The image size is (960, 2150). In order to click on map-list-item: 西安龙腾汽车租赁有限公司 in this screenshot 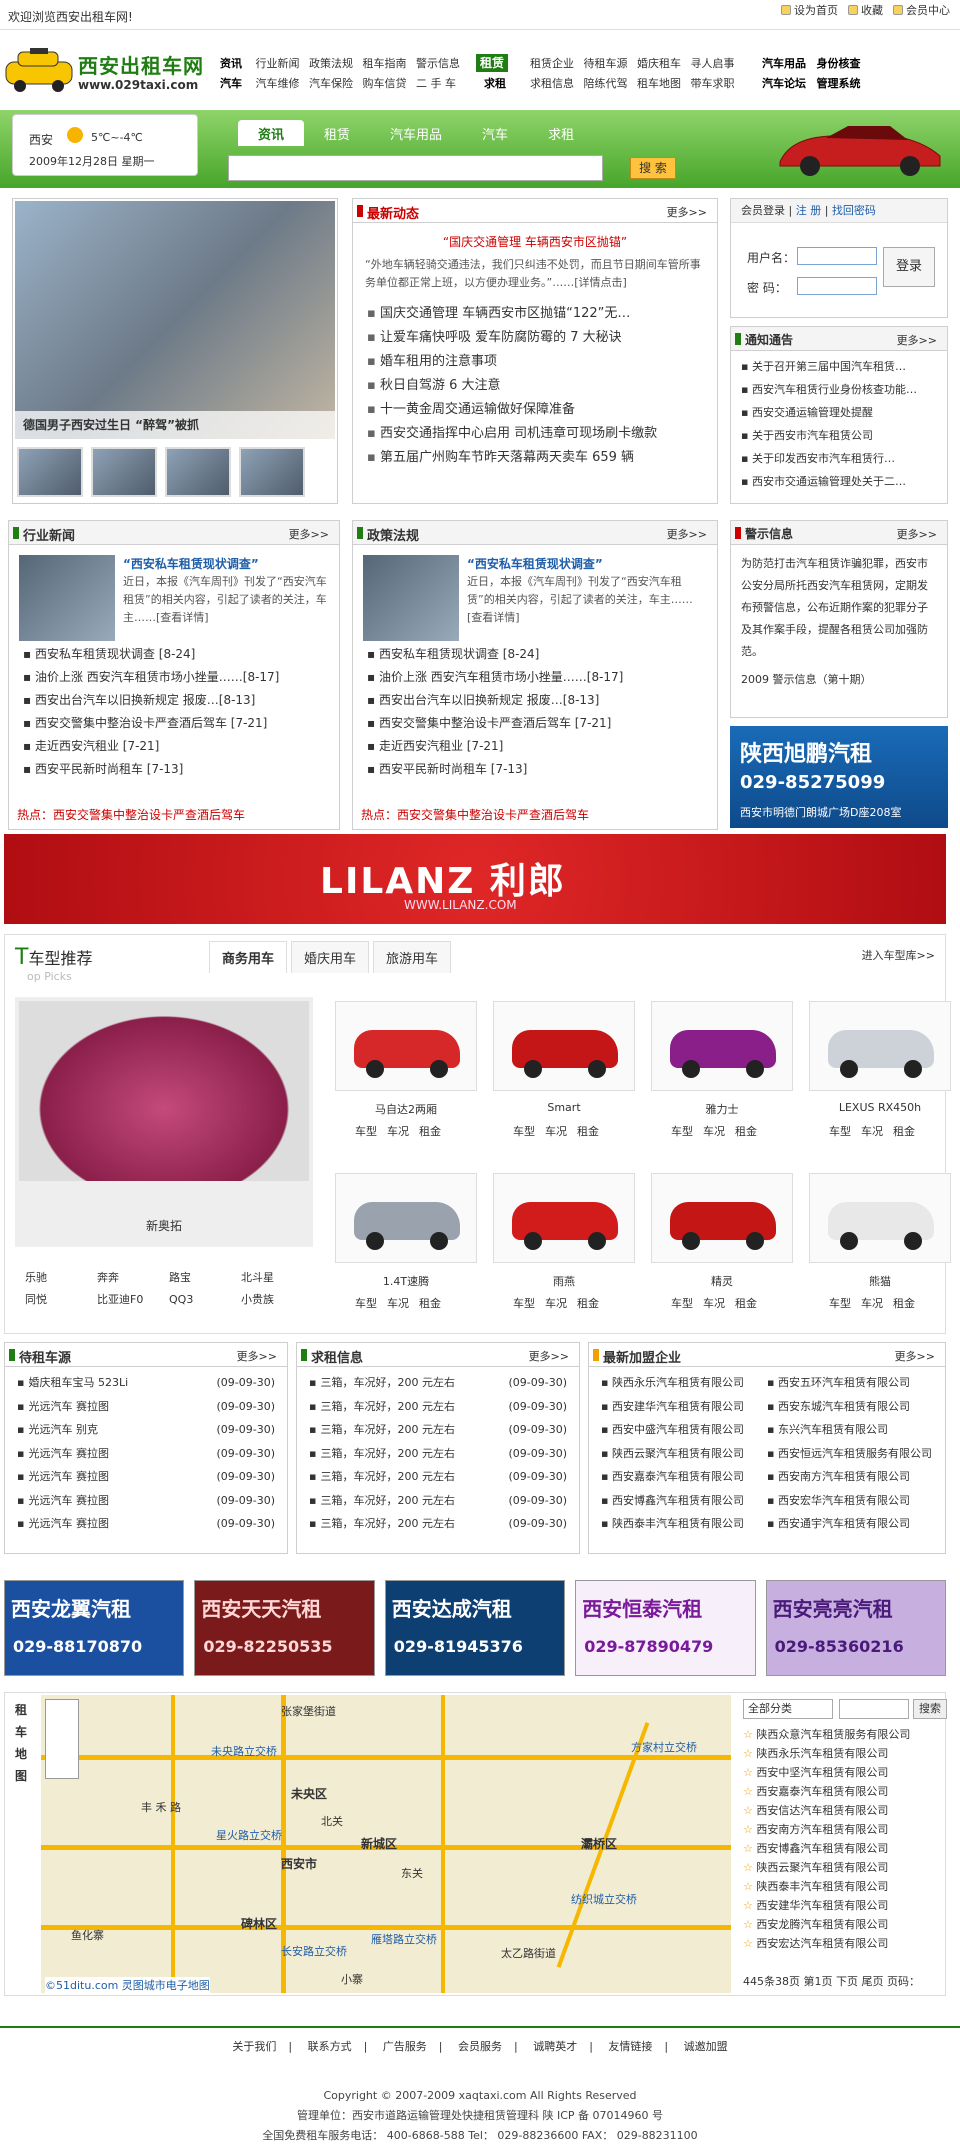, I will do `click(826, 1924)`.